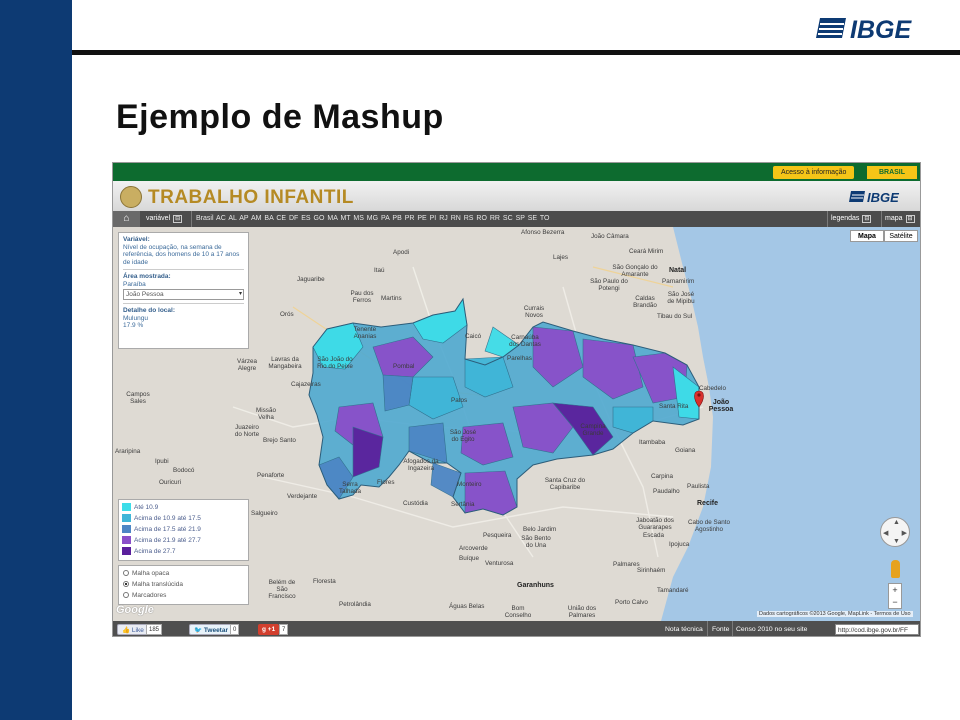 This screenshot has height=720, width=960. I want to click on street-view-pegman-icon, so click(895, 569).